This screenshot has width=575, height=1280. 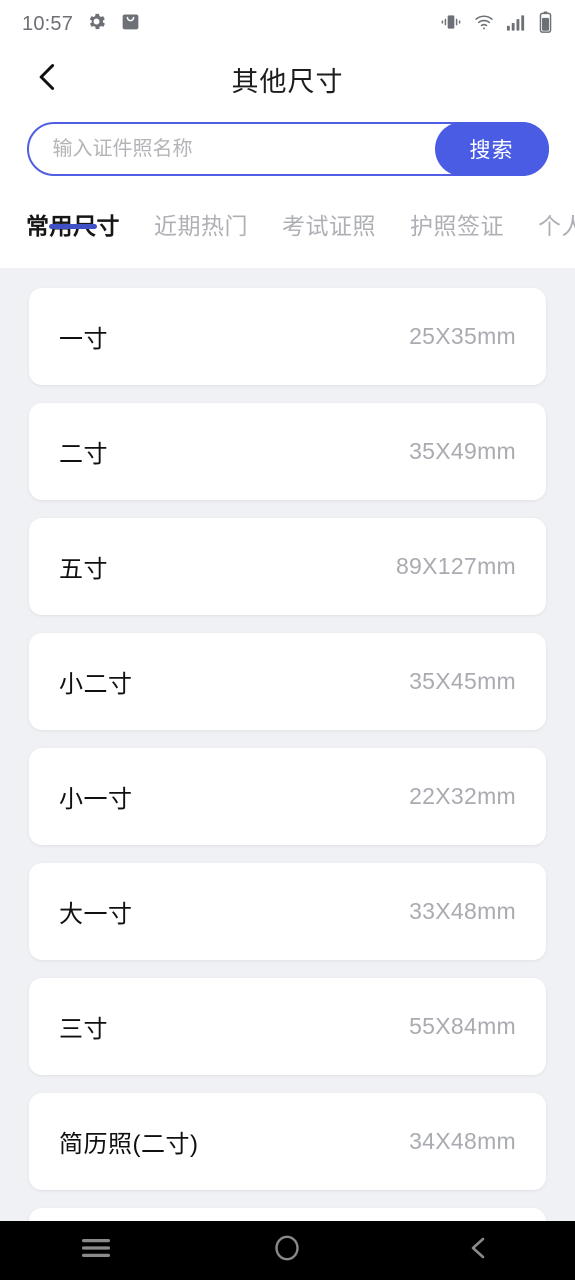 What do you see at coordinates (496, 24) in the screenshot?
I see `status-bar-right` at bounding box center [496, 24].